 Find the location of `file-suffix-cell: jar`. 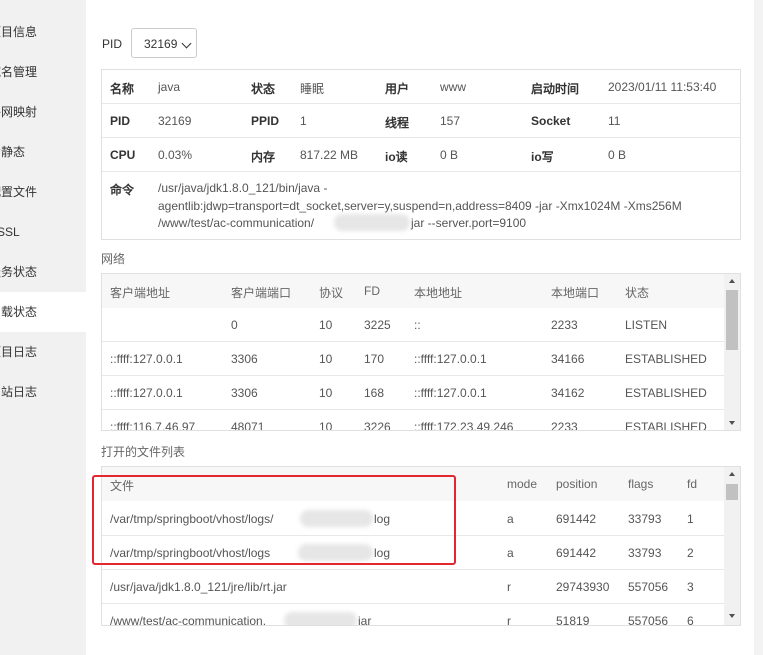

file-suffix-cell: jar is located at coordinates (365, 619).